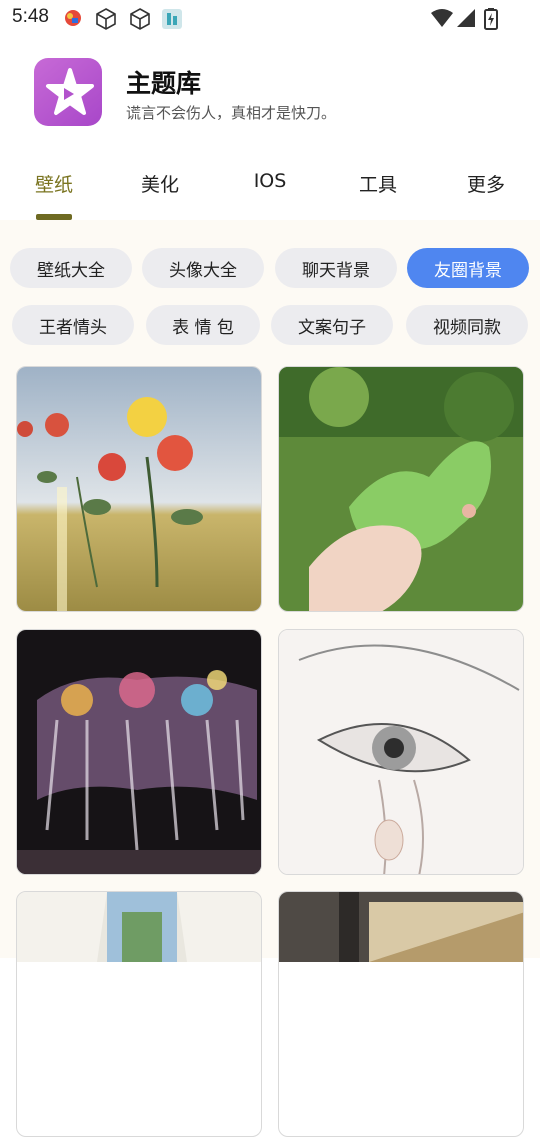 The image size is (540, 1137). Describe the element at coordinates (54, 183) in the screenshot. I see `tab-wallpaper: 壁纸` at that location.